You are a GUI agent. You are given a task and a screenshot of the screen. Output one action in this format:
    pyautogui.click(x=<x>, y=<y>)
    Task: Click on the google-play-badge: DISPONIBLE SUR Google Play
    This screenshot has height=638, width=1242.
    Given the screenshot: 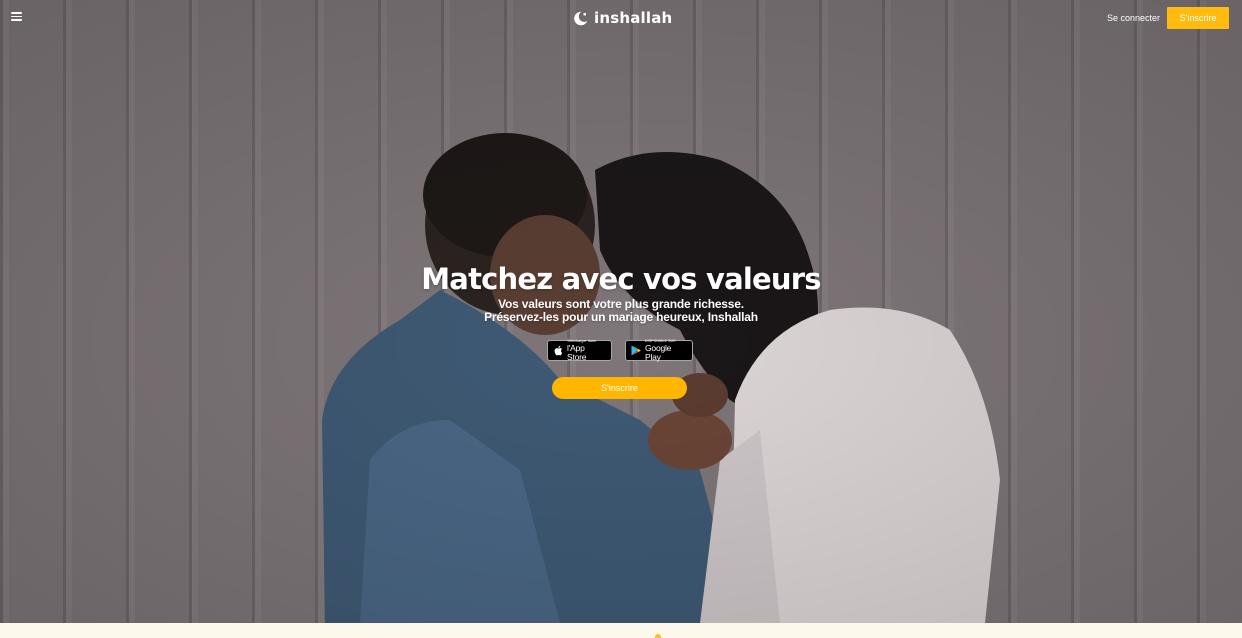 What is the action you would take?
    pyautogui.click(x=659, y=350)
    